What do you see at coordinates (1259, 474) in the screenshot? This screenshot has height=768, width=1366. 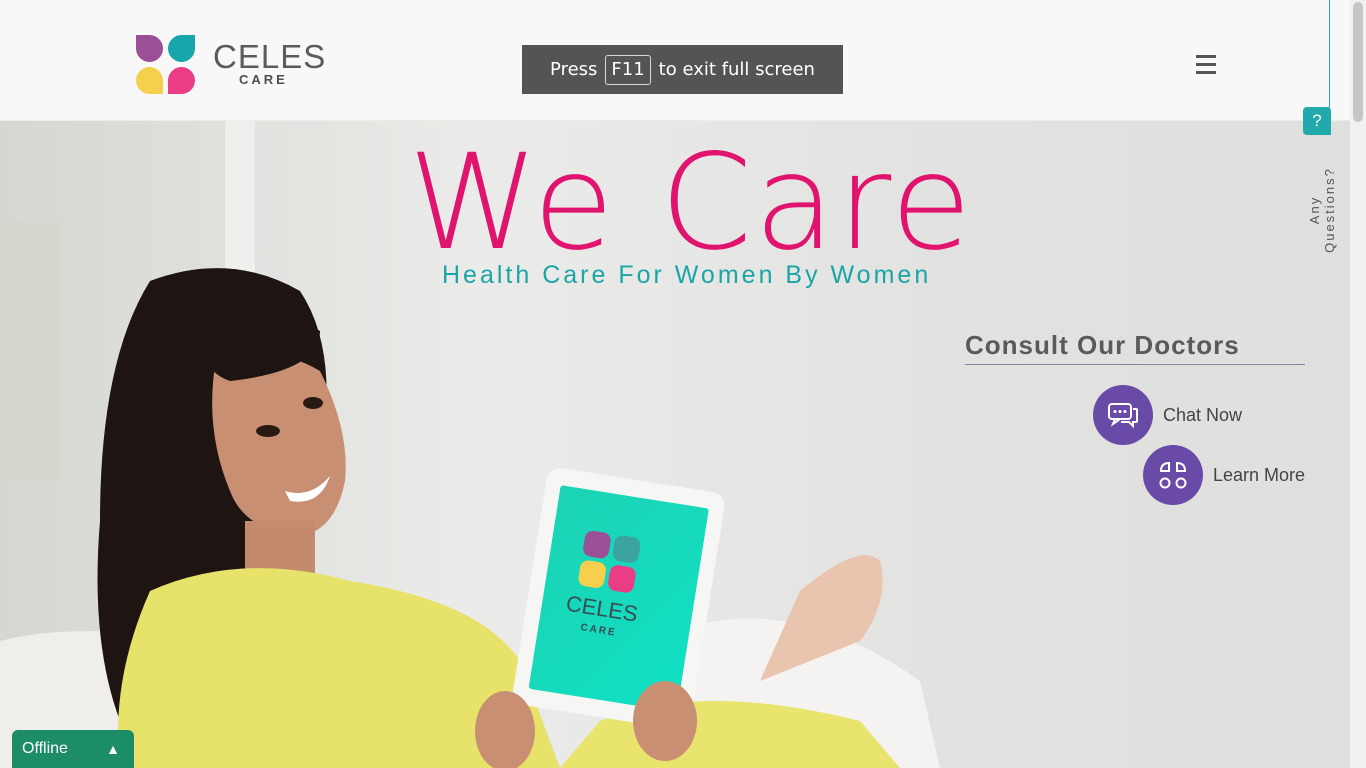 I see `learn-more-label: Learn More` at bounding box center [1259, 474].